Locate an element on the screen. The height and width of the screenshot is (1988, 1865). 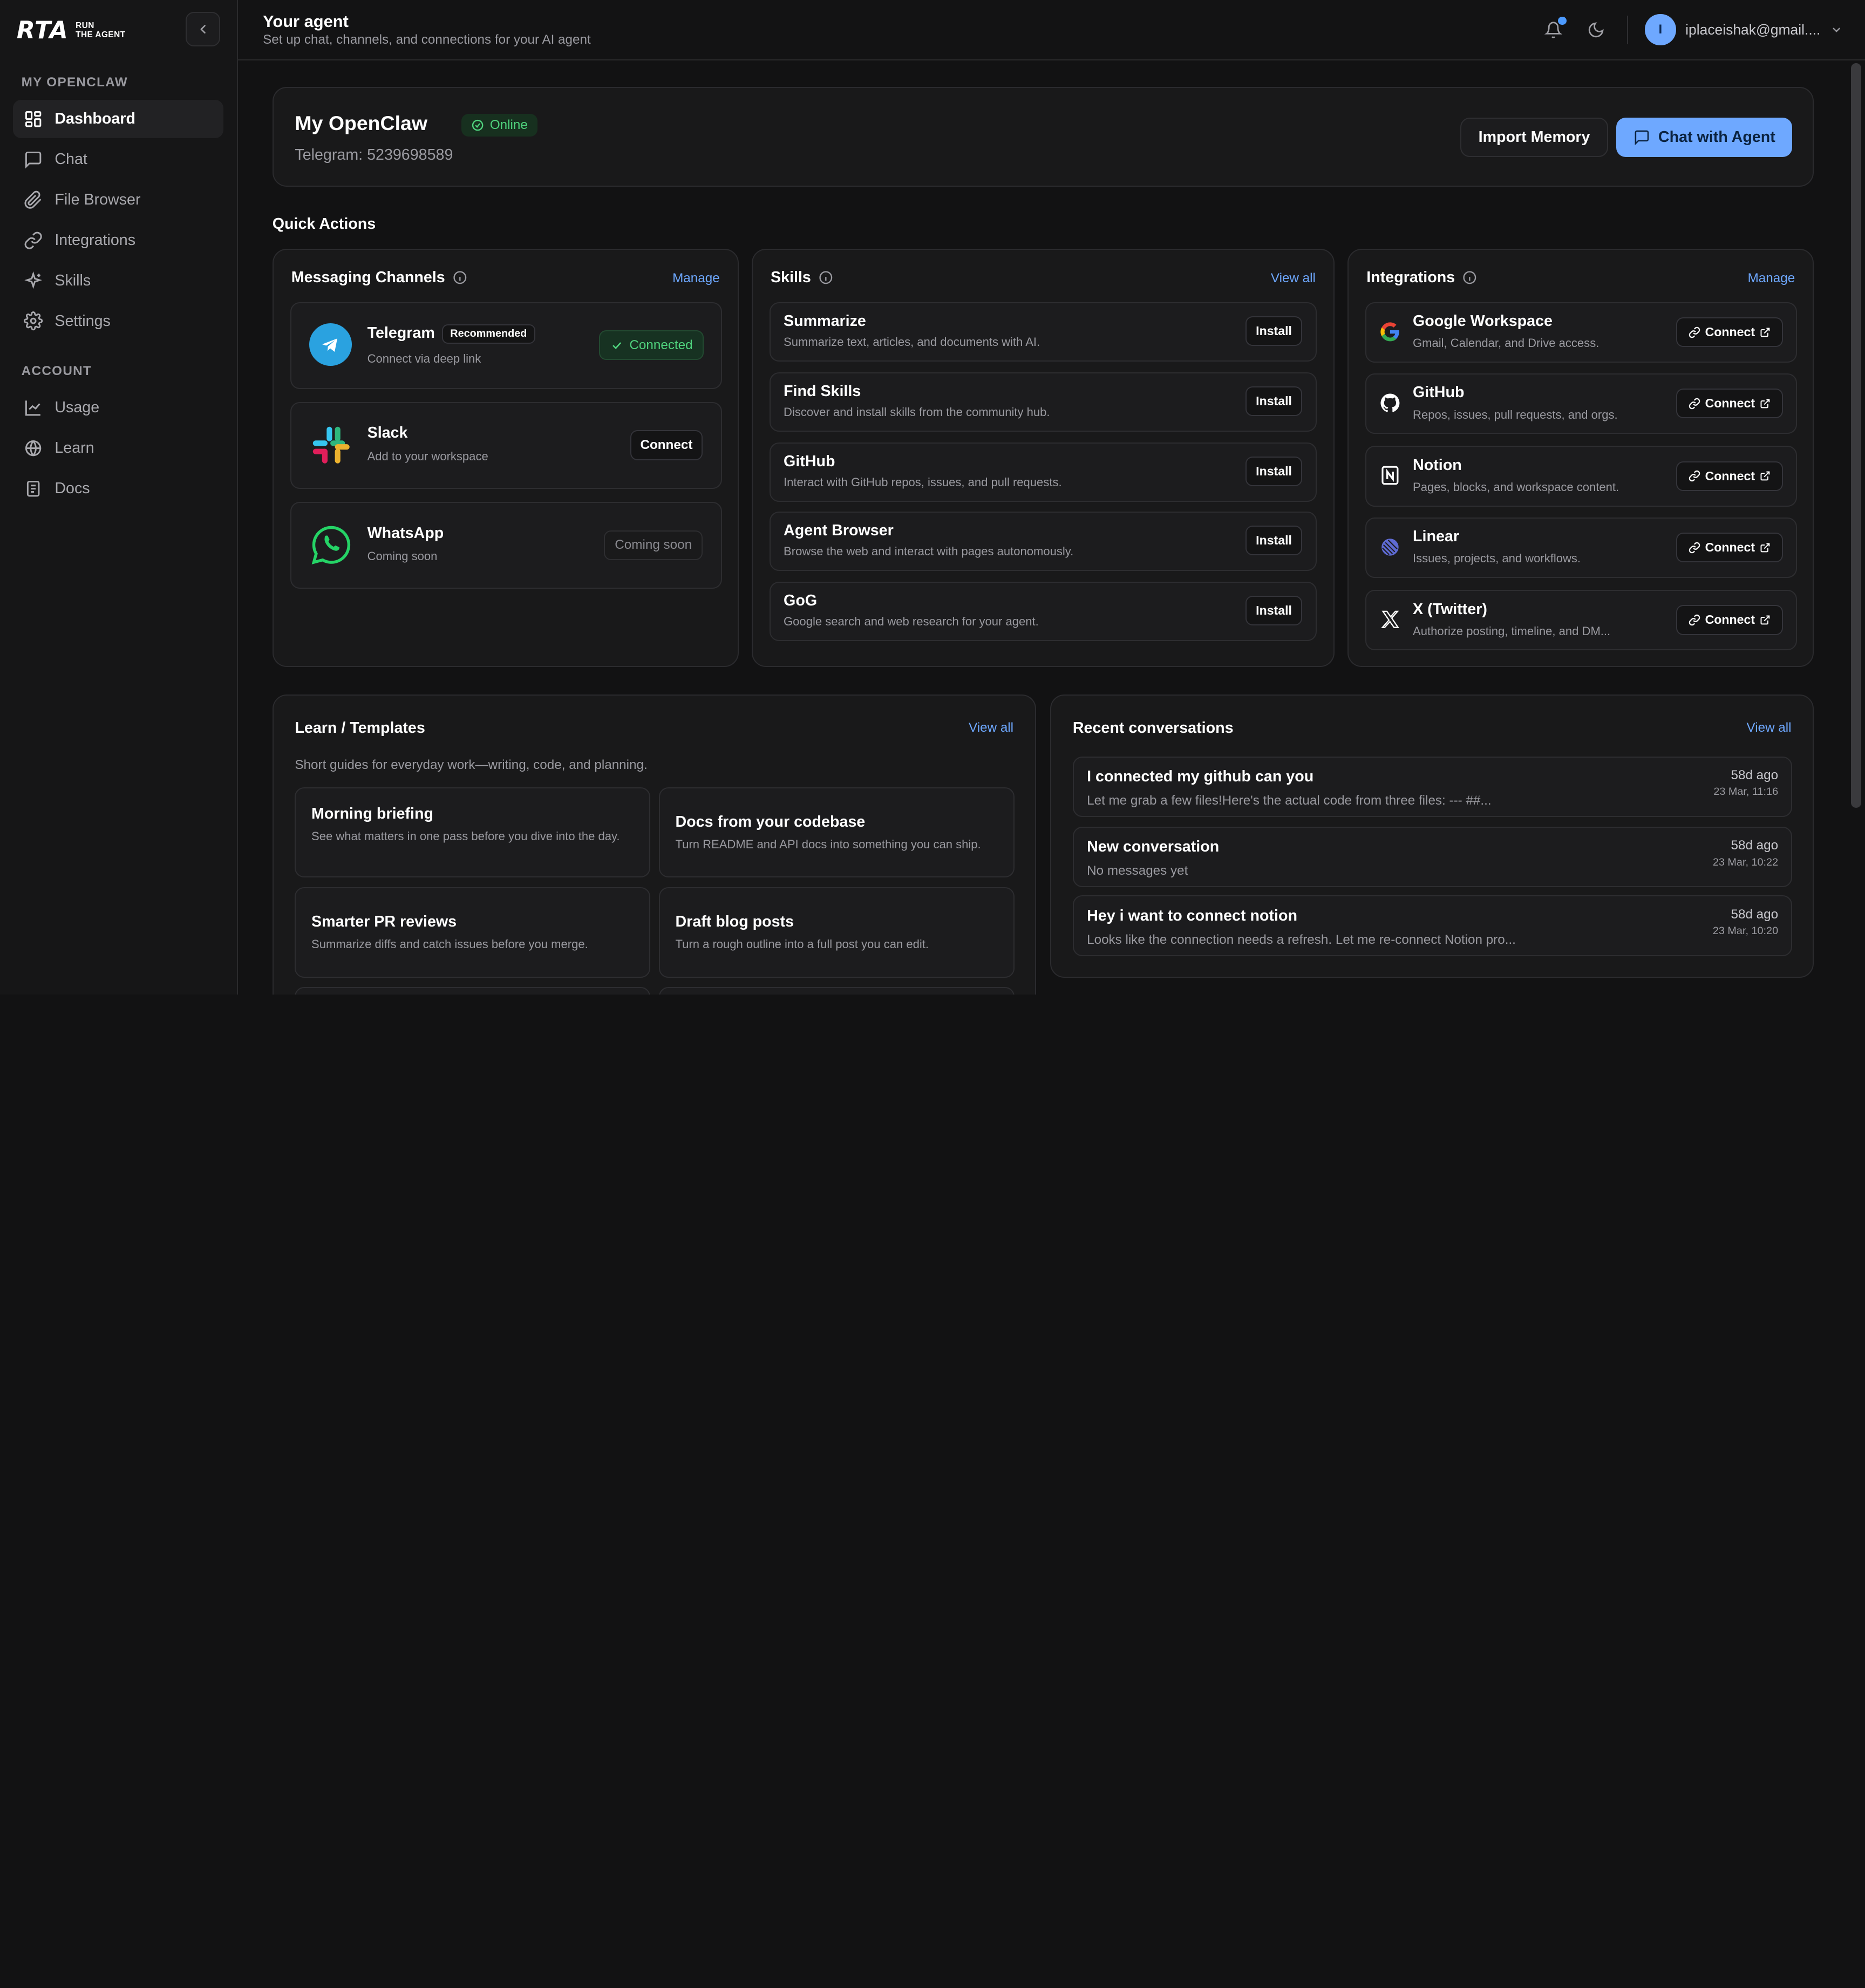
connect-linear-button: Connect is located at coordinates (1730, 548).